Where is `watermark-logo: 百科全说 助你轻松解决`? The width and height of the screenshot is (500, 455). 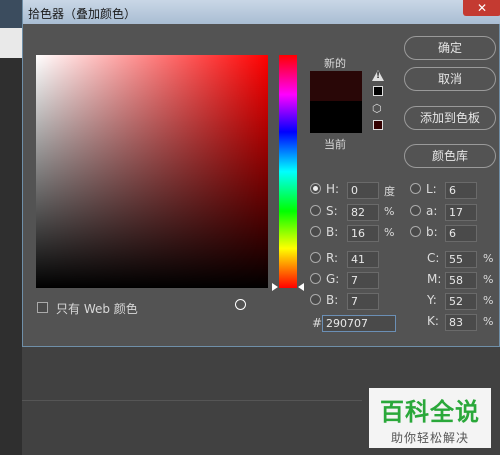 watermark-logo: 百科全说 助你轻松解决 is located at coordinates (430, 418).